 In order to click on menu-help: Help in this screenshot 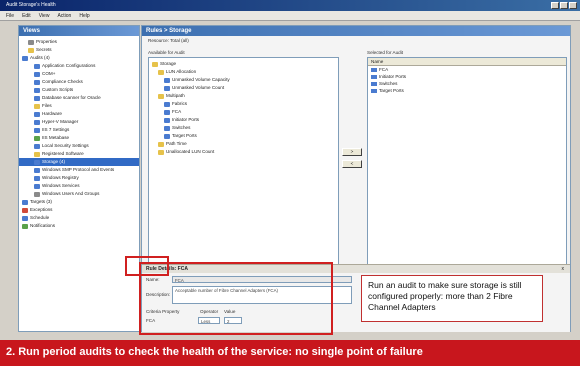, I will do `click(84, 16)`.